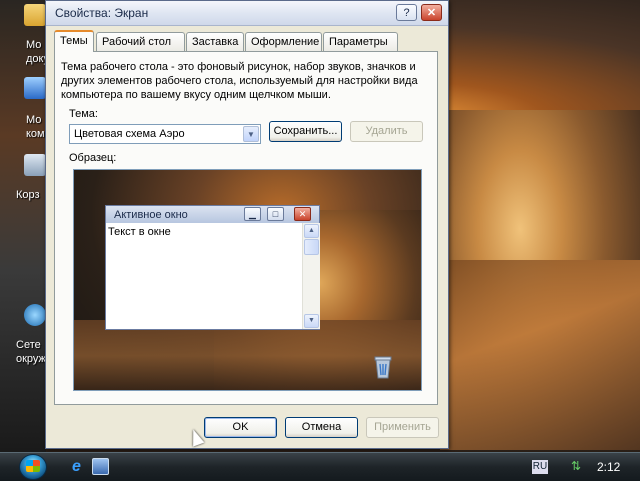 The image size is (640, 481). What do you see at coordinates (251, 134) in the screenshot?
I see `chevron-down-icon: ▼` at bounding box center [251, 134].